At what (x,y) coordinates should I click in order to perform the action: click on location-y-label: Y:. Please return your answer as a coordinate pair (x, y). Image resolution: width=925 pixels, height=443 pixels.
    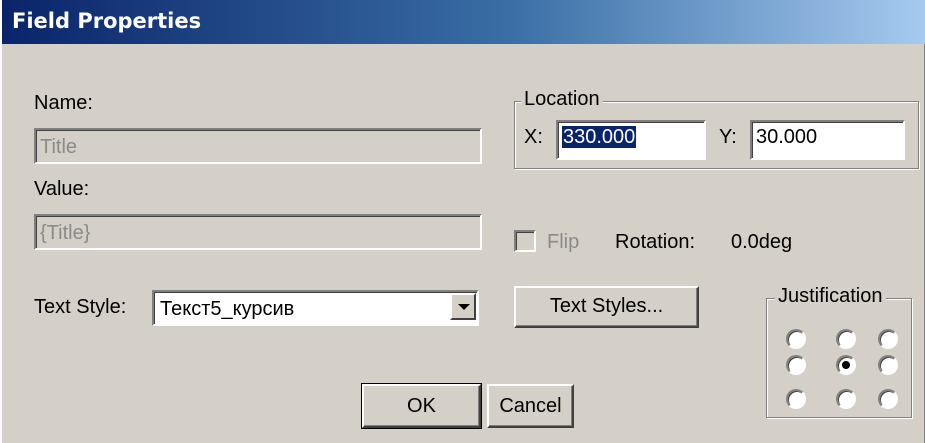
    Looking at the image, I should click on (728, 137).